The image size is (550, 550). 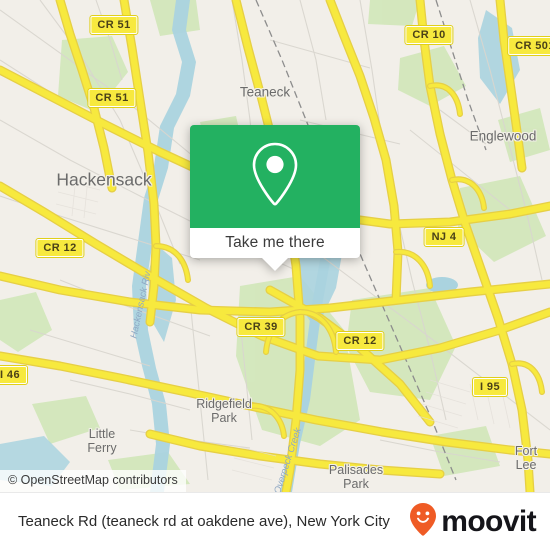 What do you see at coordinates (114, 25) in the screenshot?
I see `highway-shield-cr-51-north: CR 51` at bounding box center [114, 25].